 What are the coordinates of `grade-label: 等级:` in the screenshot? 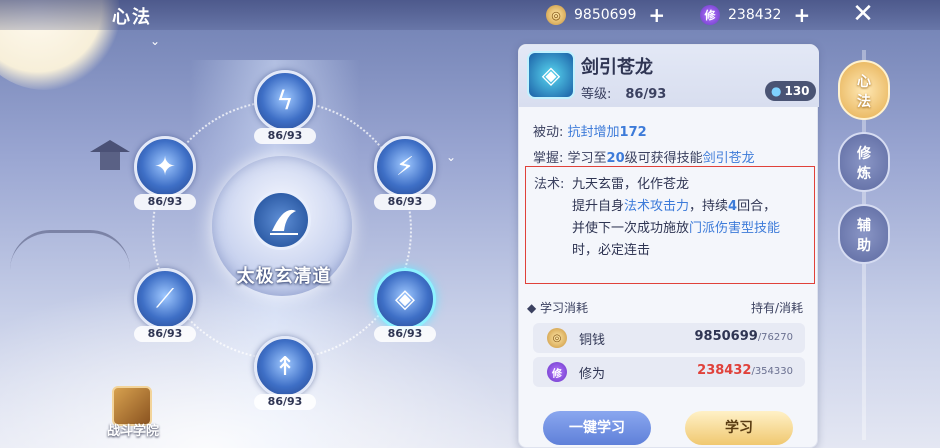 It's located at (596, 94).